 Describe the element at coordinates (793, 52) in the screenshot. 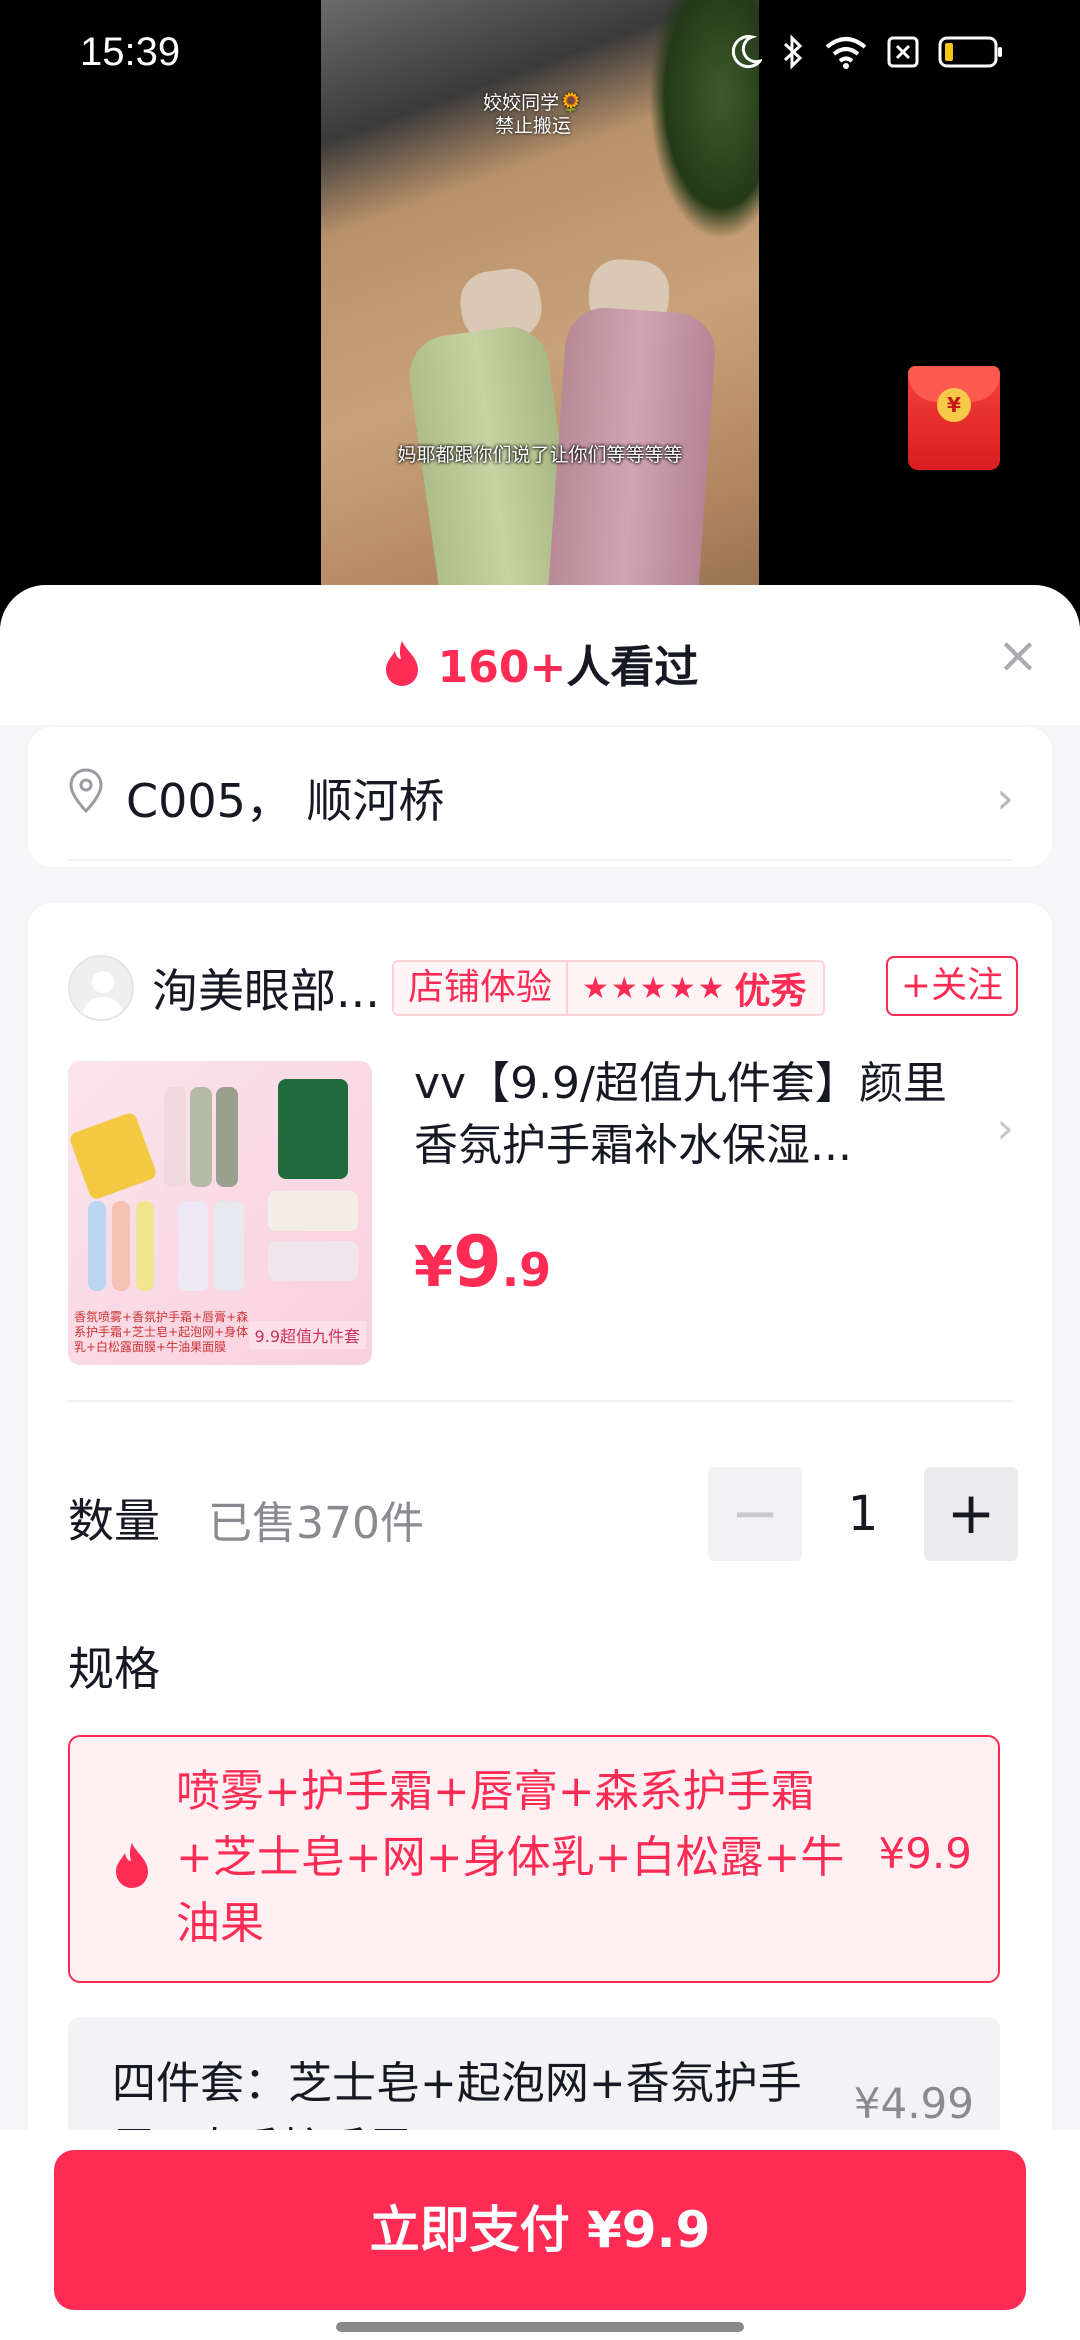

I see `bluetooth-icon` at that location.